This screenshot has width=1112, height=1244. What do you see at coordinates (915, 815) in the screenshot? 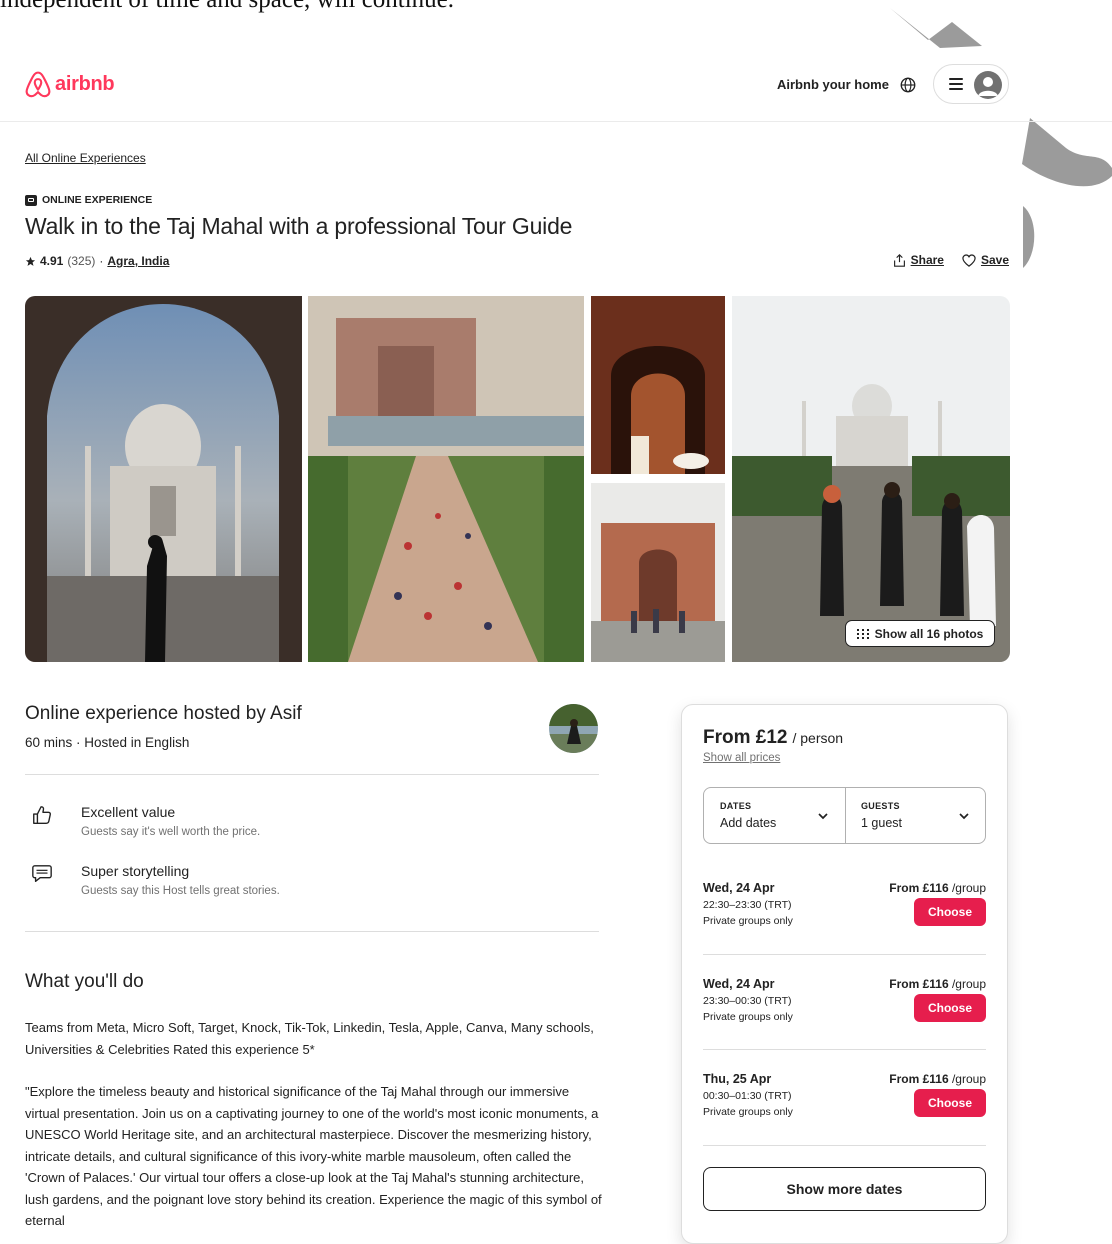
I see `guests-picker: GUESTS 1 guest` at bounding box center [915, 815].